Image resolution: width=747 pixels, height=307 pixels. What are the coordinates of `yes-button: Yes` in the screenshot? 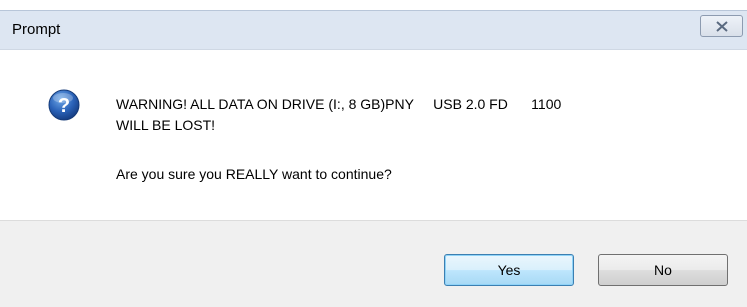 It's located at (509, 270).